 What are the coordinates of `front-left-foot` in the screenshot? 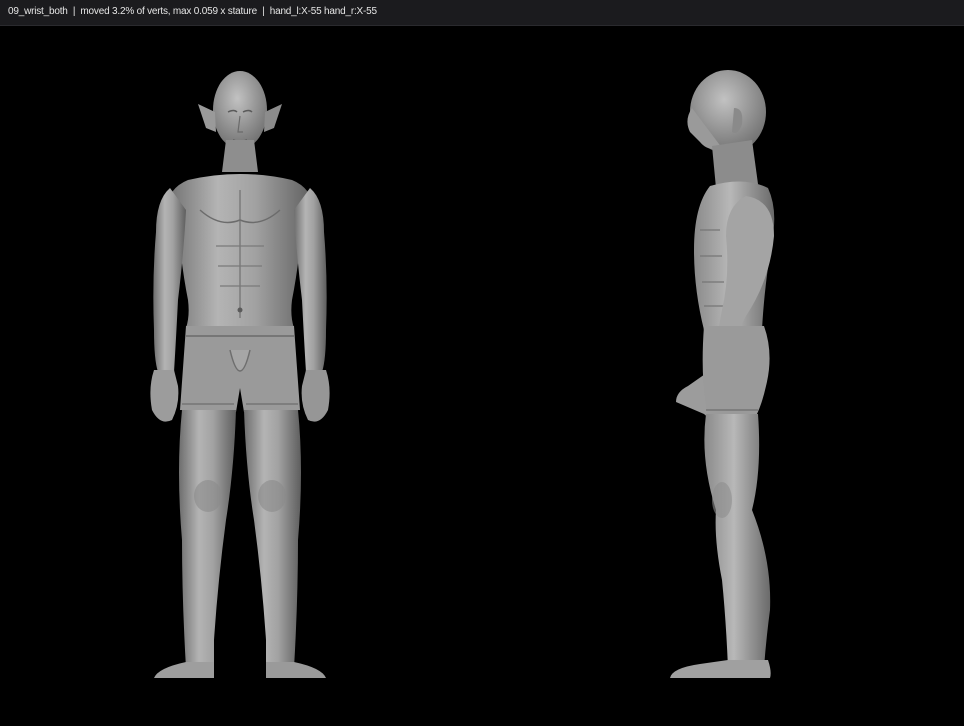 It's located at (184, 670).